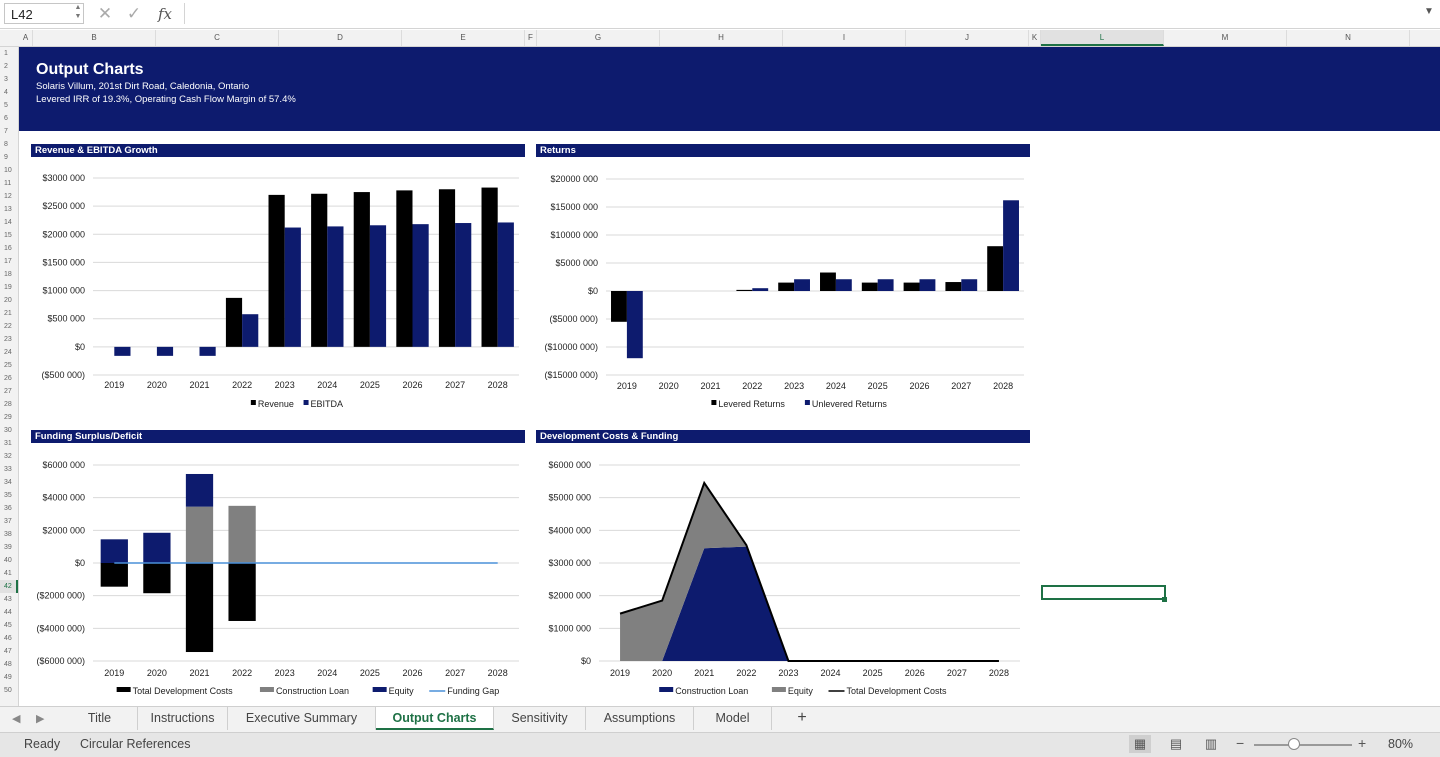 This screenshot has height=757, width=1440. Describe the element at coordinates (9, 261) in the screenshot. I see `row-header-17: 17` at that location.